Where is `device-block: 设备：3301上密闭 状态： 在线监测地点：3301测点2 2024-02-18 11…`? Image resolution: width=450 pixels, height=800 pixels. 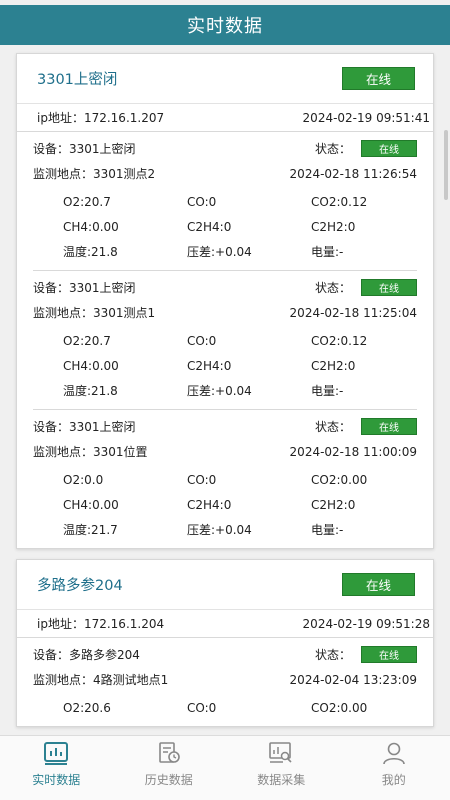
device-block: 设备：3301上密闭 状态： 在线监测地点：3301测点2 2024-02-18 11… is located at coordinates (225, 201).